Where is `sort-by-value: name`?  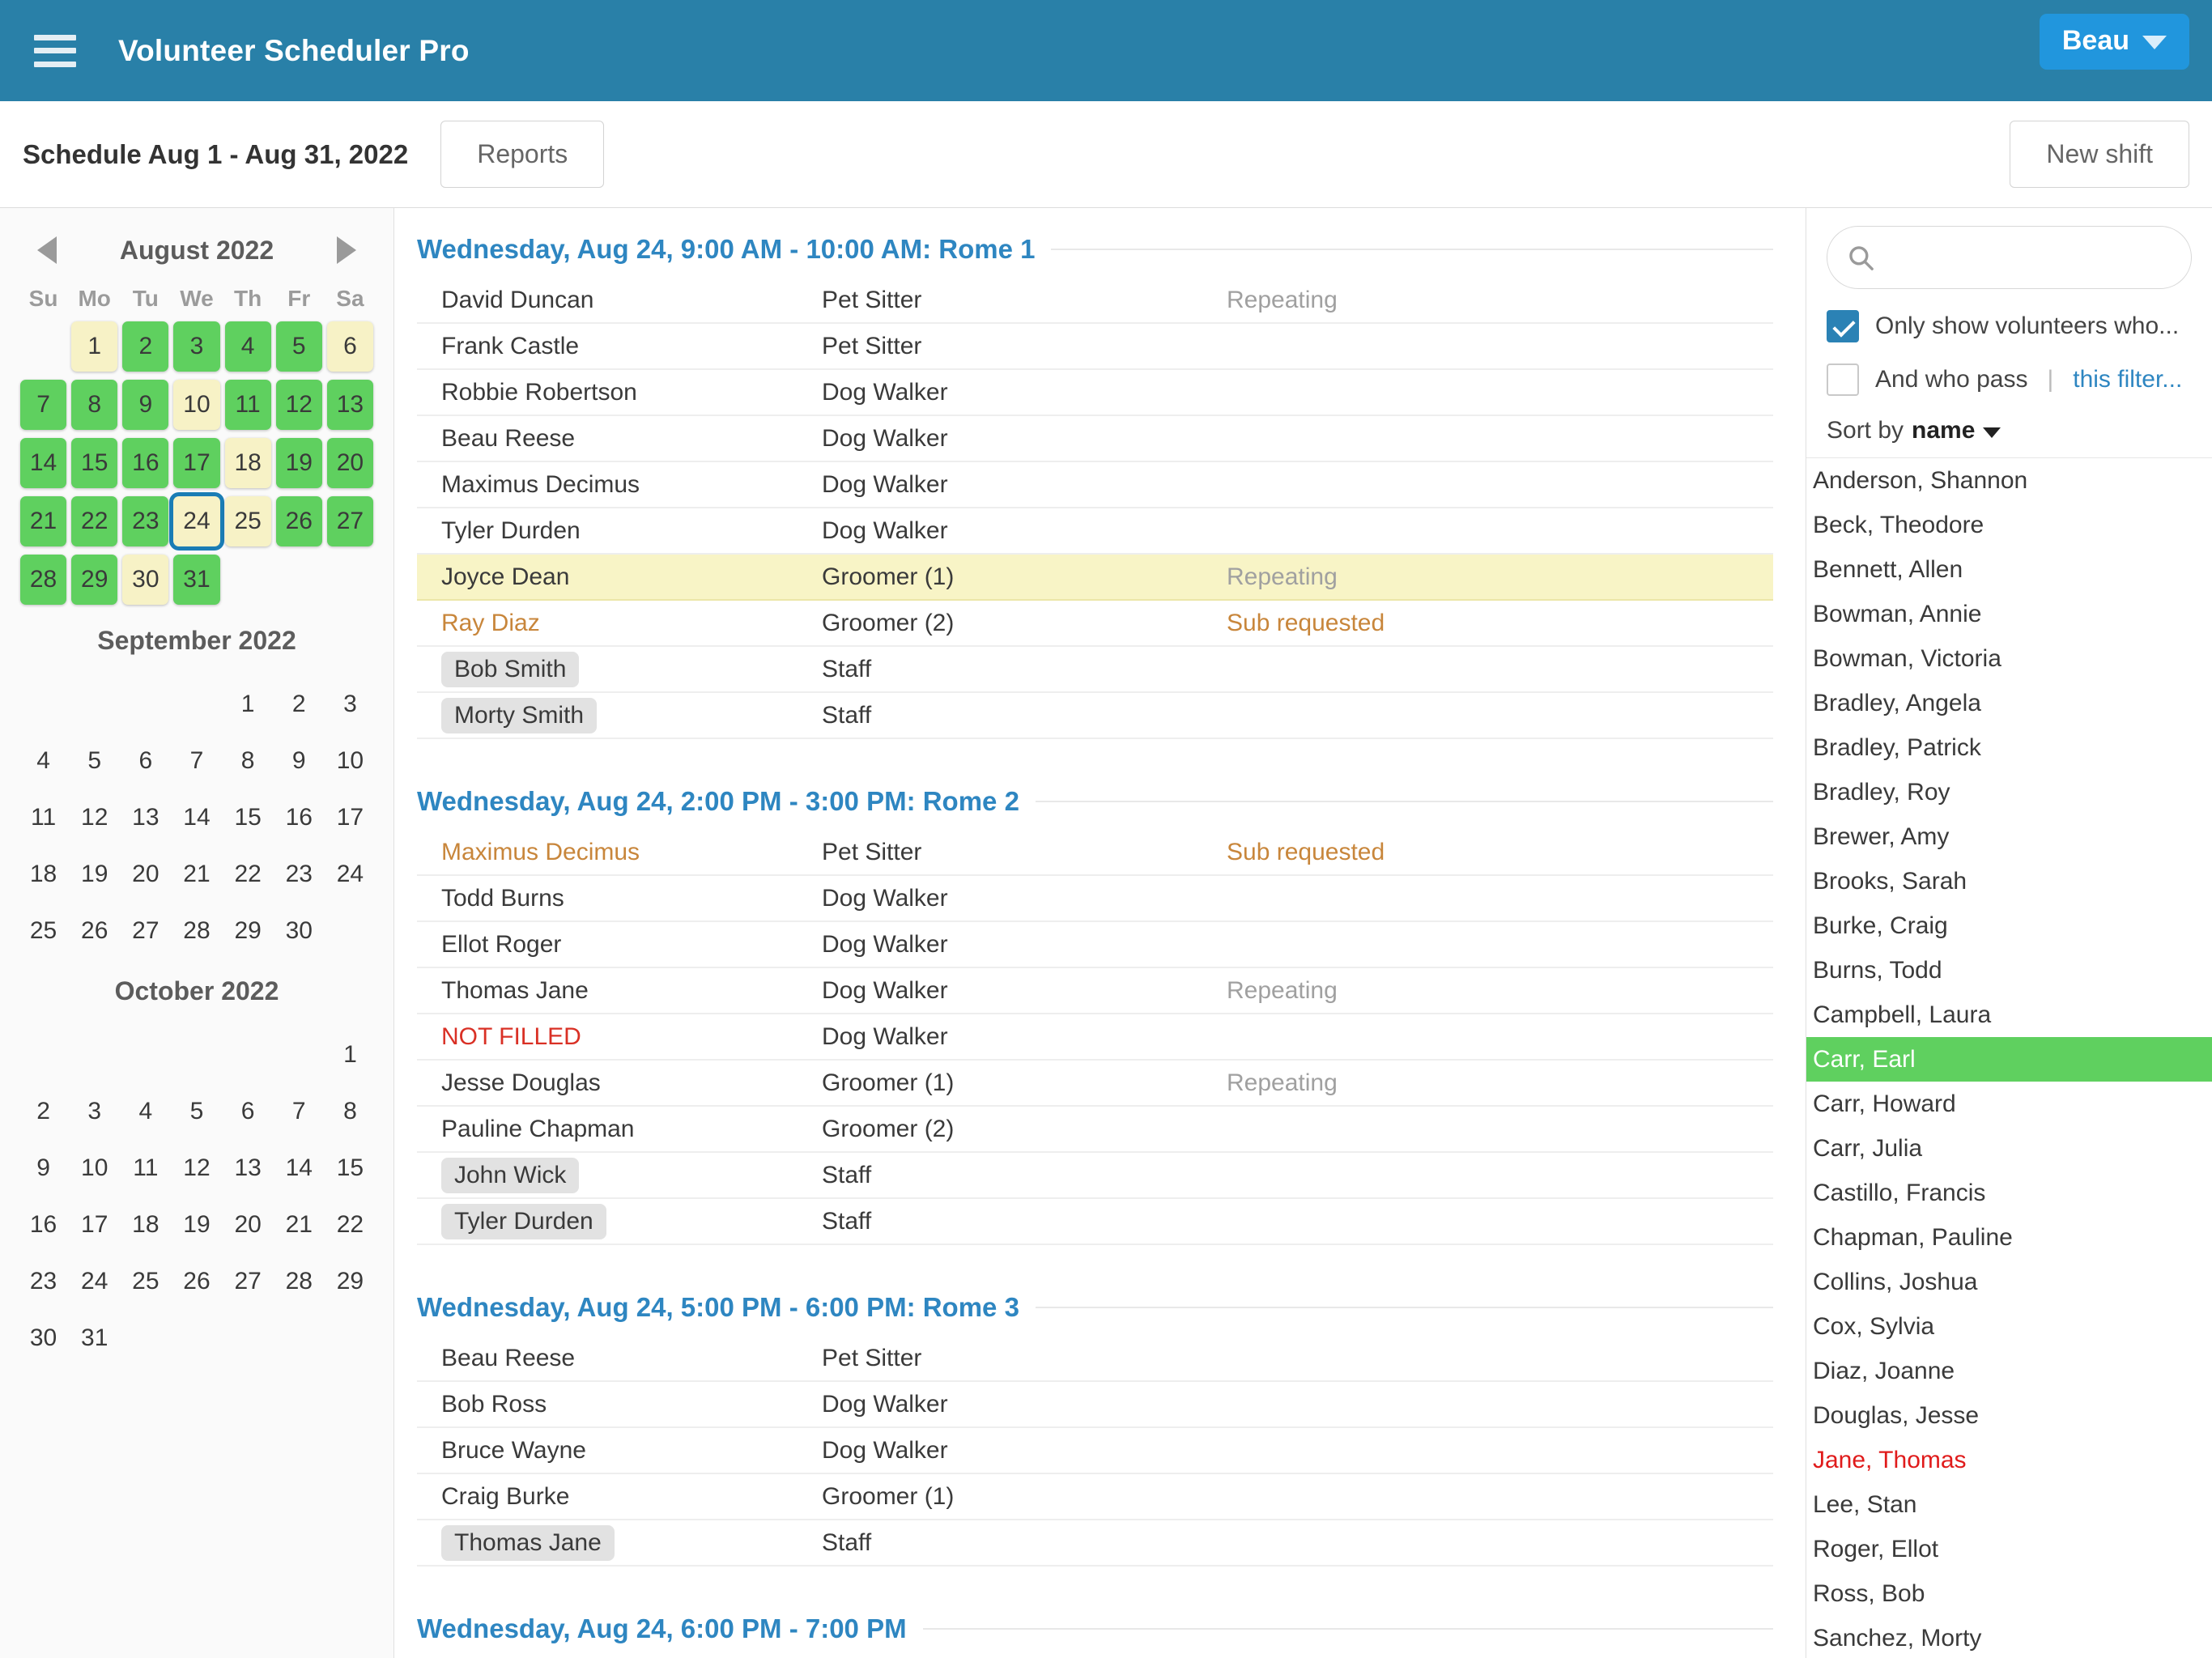 sort-by-value: name is located at coordinates (1944, 430).